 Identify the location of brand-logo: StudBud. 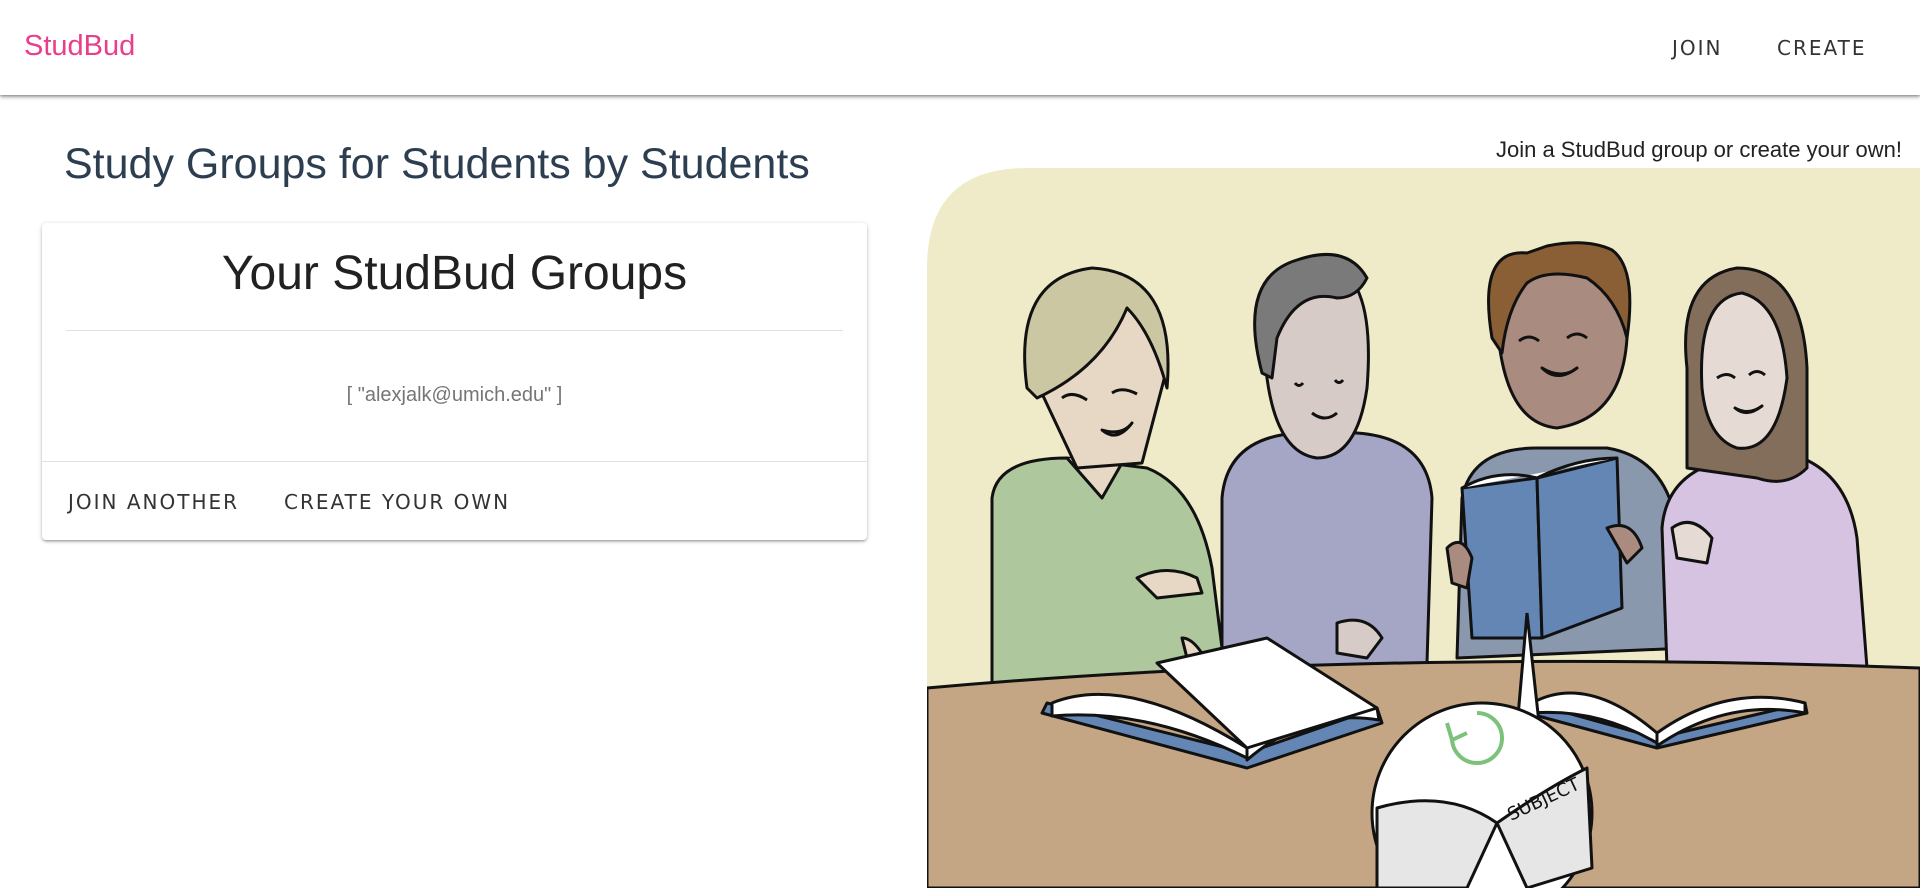
(79, 46).